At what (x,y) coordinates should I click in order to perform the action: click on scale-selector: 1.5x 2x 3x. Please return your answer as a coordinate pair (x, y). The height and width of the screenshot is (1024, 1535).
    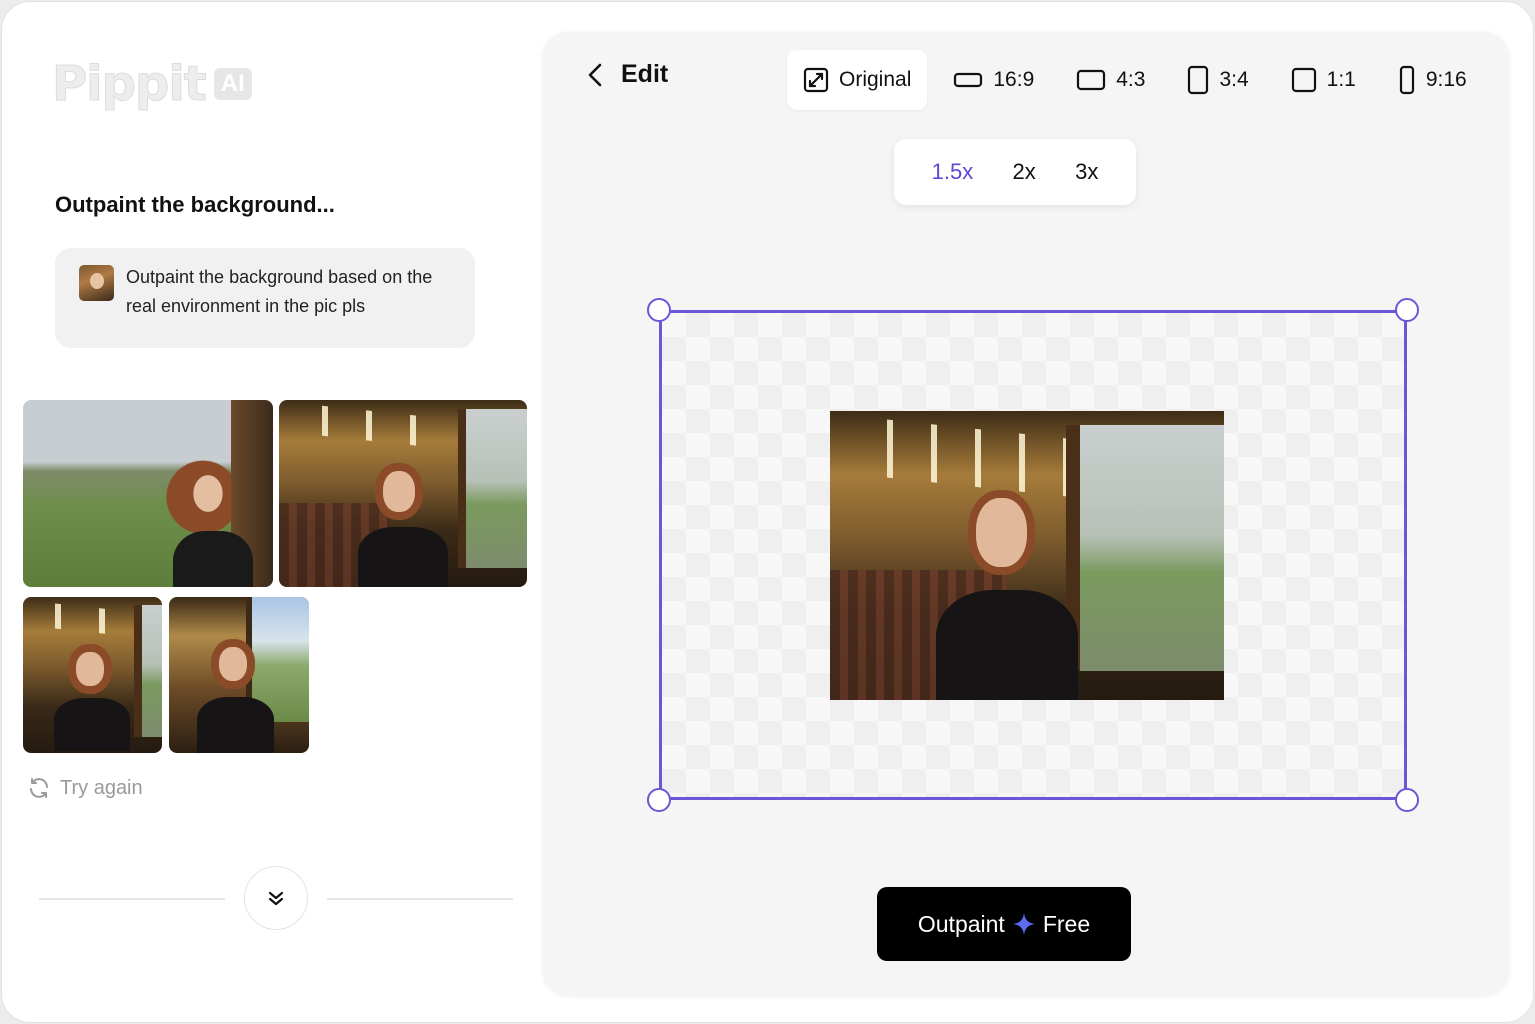
    Looking at the image, I should click on (1015, 172).